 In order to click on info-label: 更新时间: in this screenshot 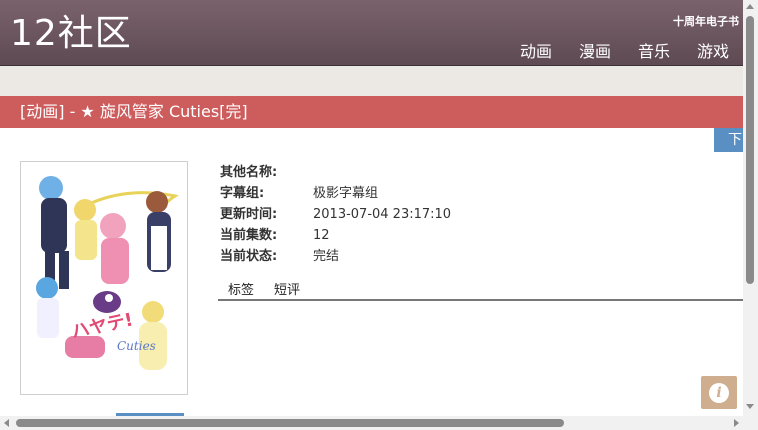, I will do `click(249, 214)`.